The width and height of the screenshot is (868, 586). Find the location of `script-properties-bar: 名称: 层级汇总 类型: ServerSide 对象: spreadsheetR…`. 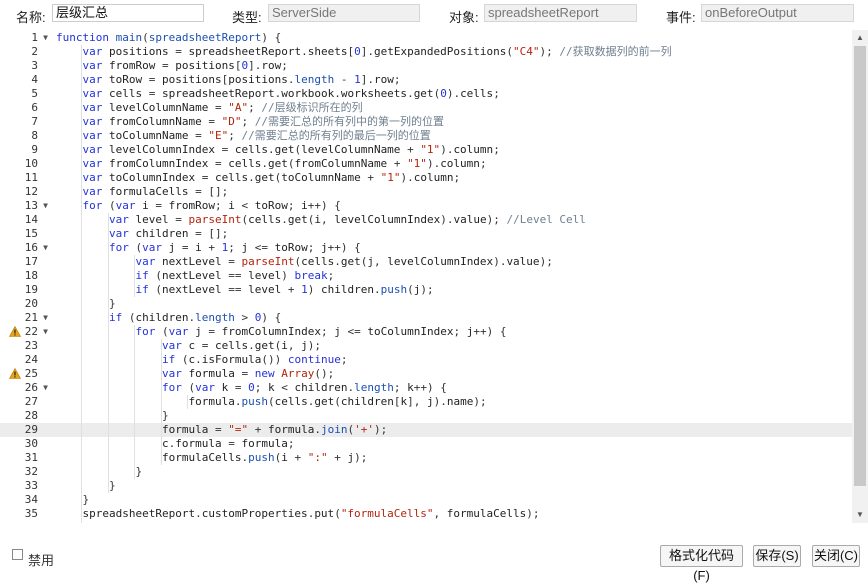

script-properties-bar: 名称: 层级汇总 类型: ServerSide 对象: spreadsheetR… is located at coordinates (434, 15).